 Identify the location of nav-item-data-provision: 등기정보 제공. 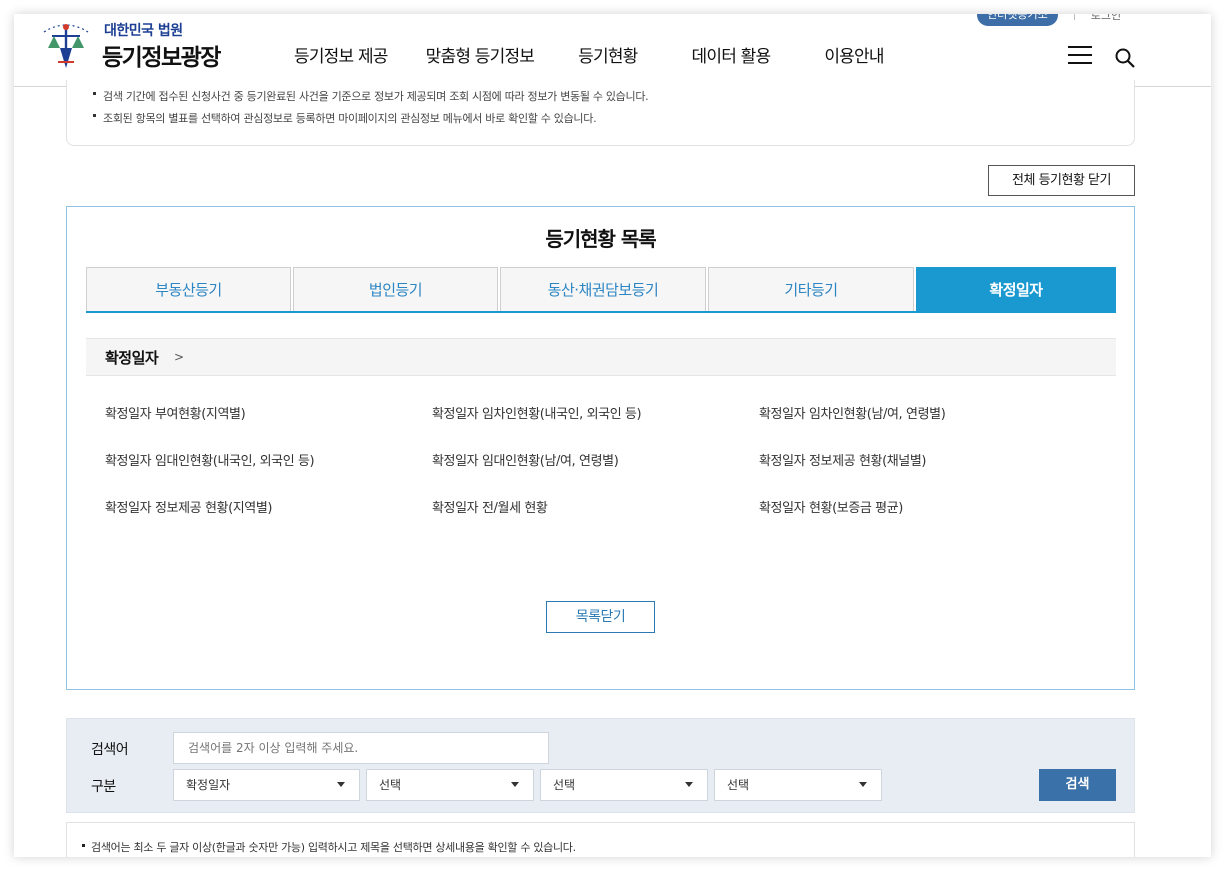
(341, 54).